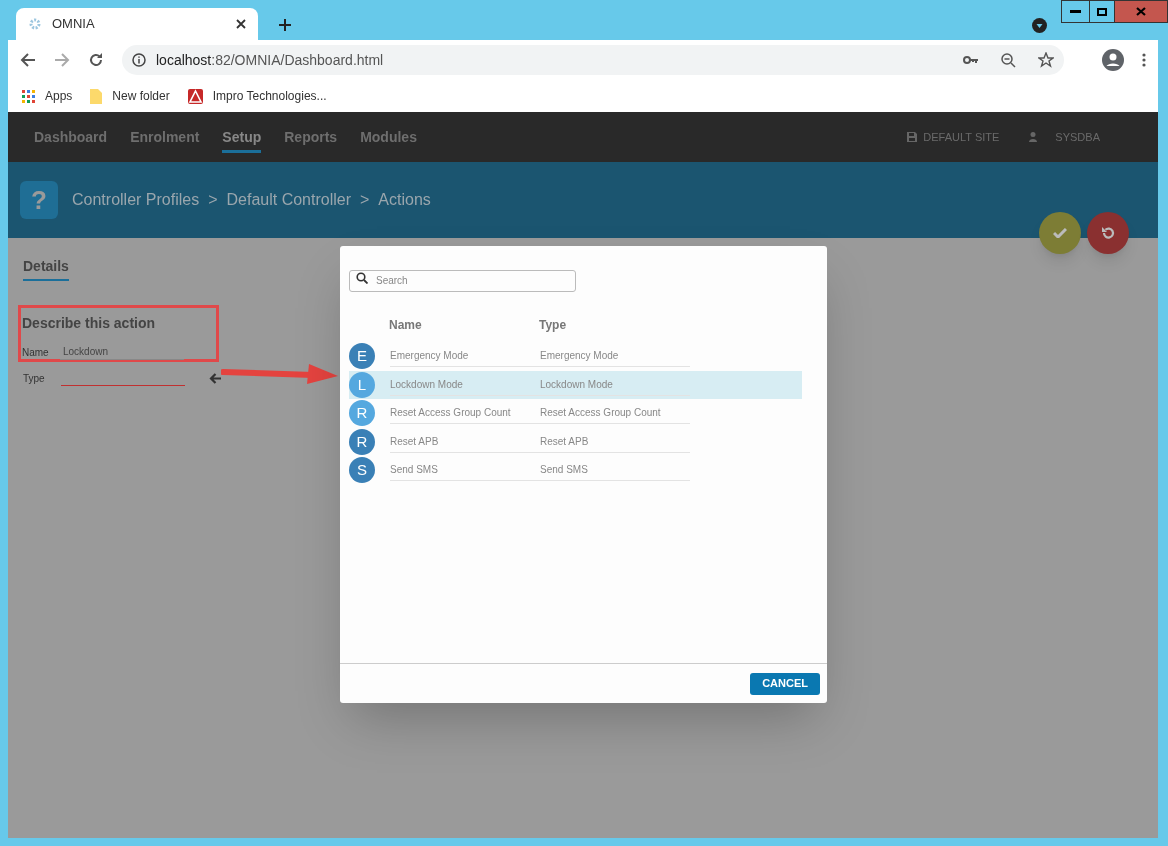 Image resolution: width=1168 pixels, height=846 pixels. I want to click on save-icon, so click(912, 137).